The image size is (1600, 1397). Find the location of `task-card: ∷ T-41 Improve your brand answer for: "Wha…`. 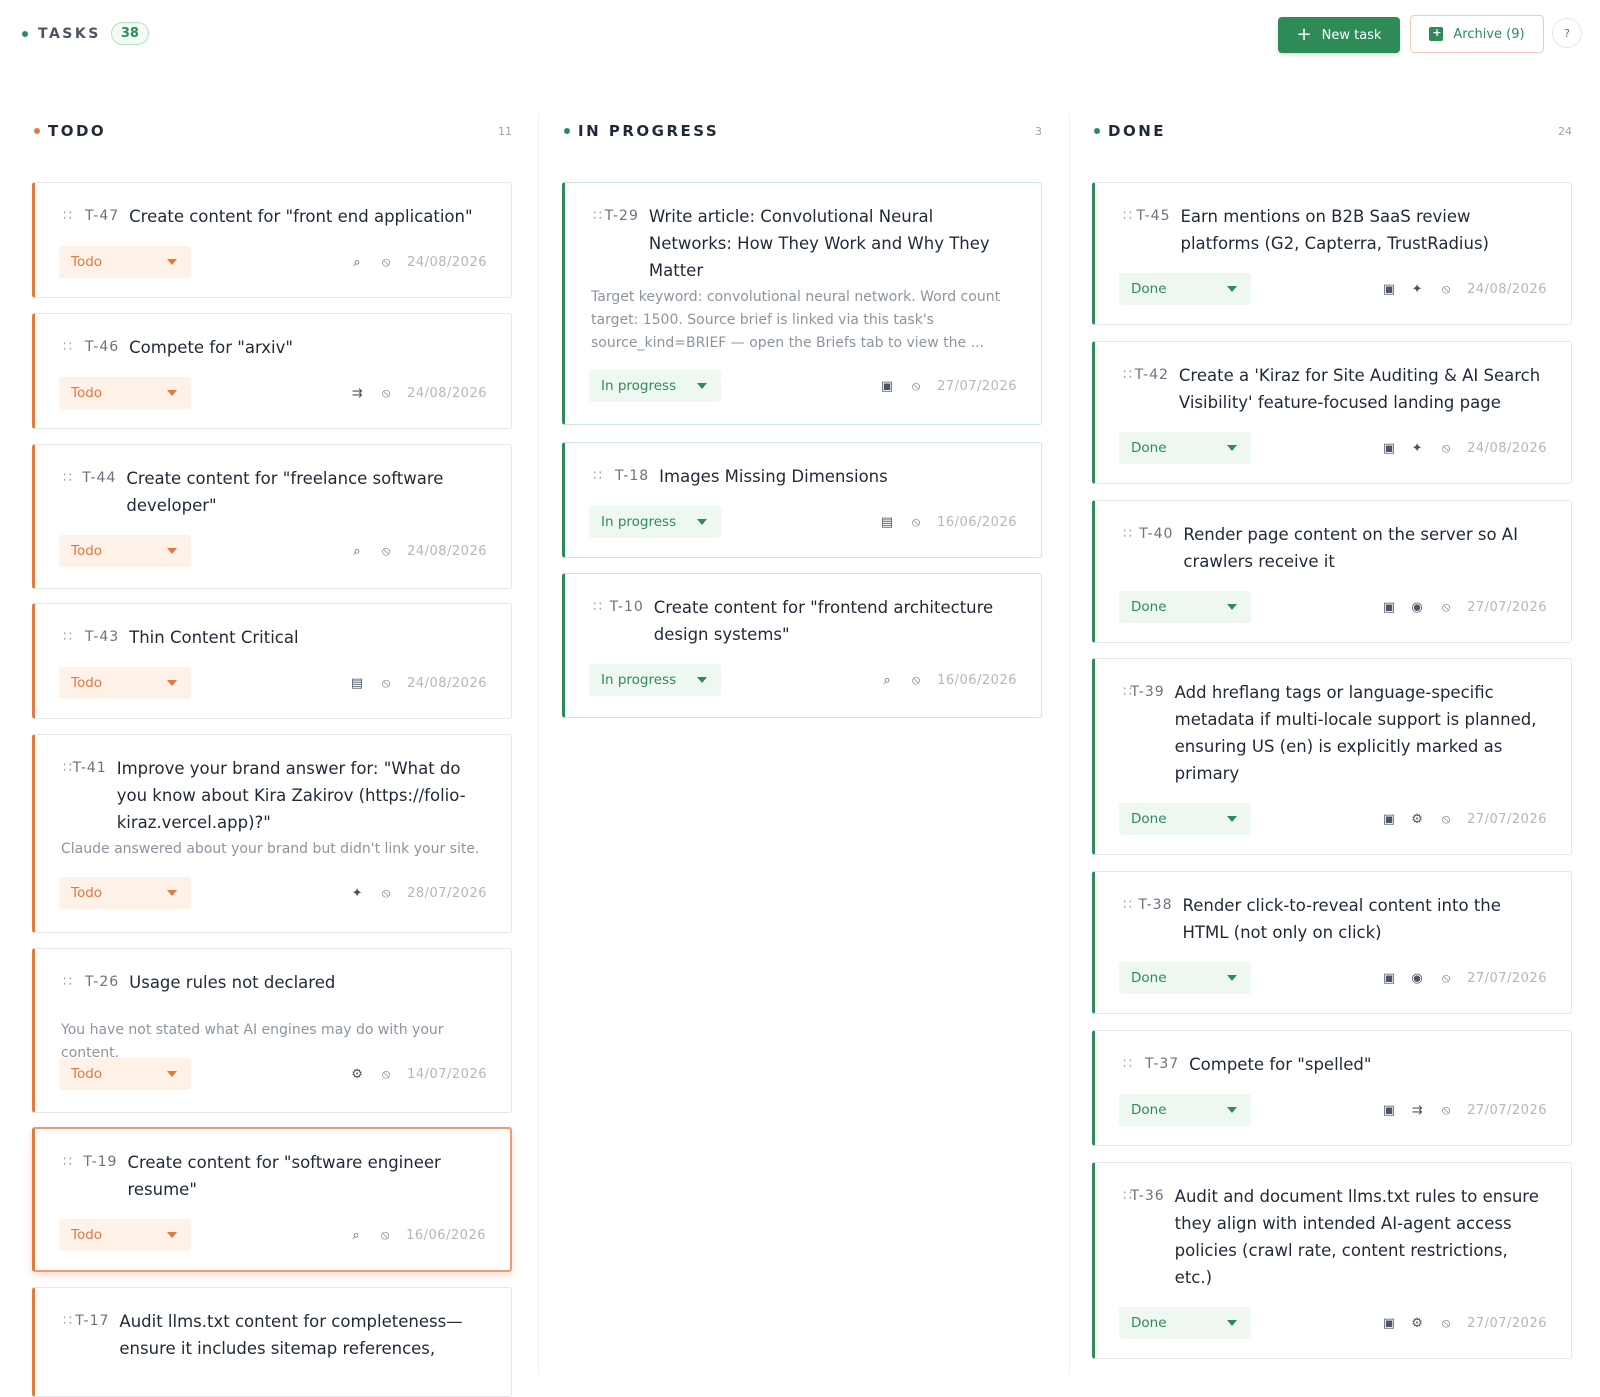

task-card: ∷ T-41 Improve your brand answer for: "Wha… is located at coordinates (272, 833).